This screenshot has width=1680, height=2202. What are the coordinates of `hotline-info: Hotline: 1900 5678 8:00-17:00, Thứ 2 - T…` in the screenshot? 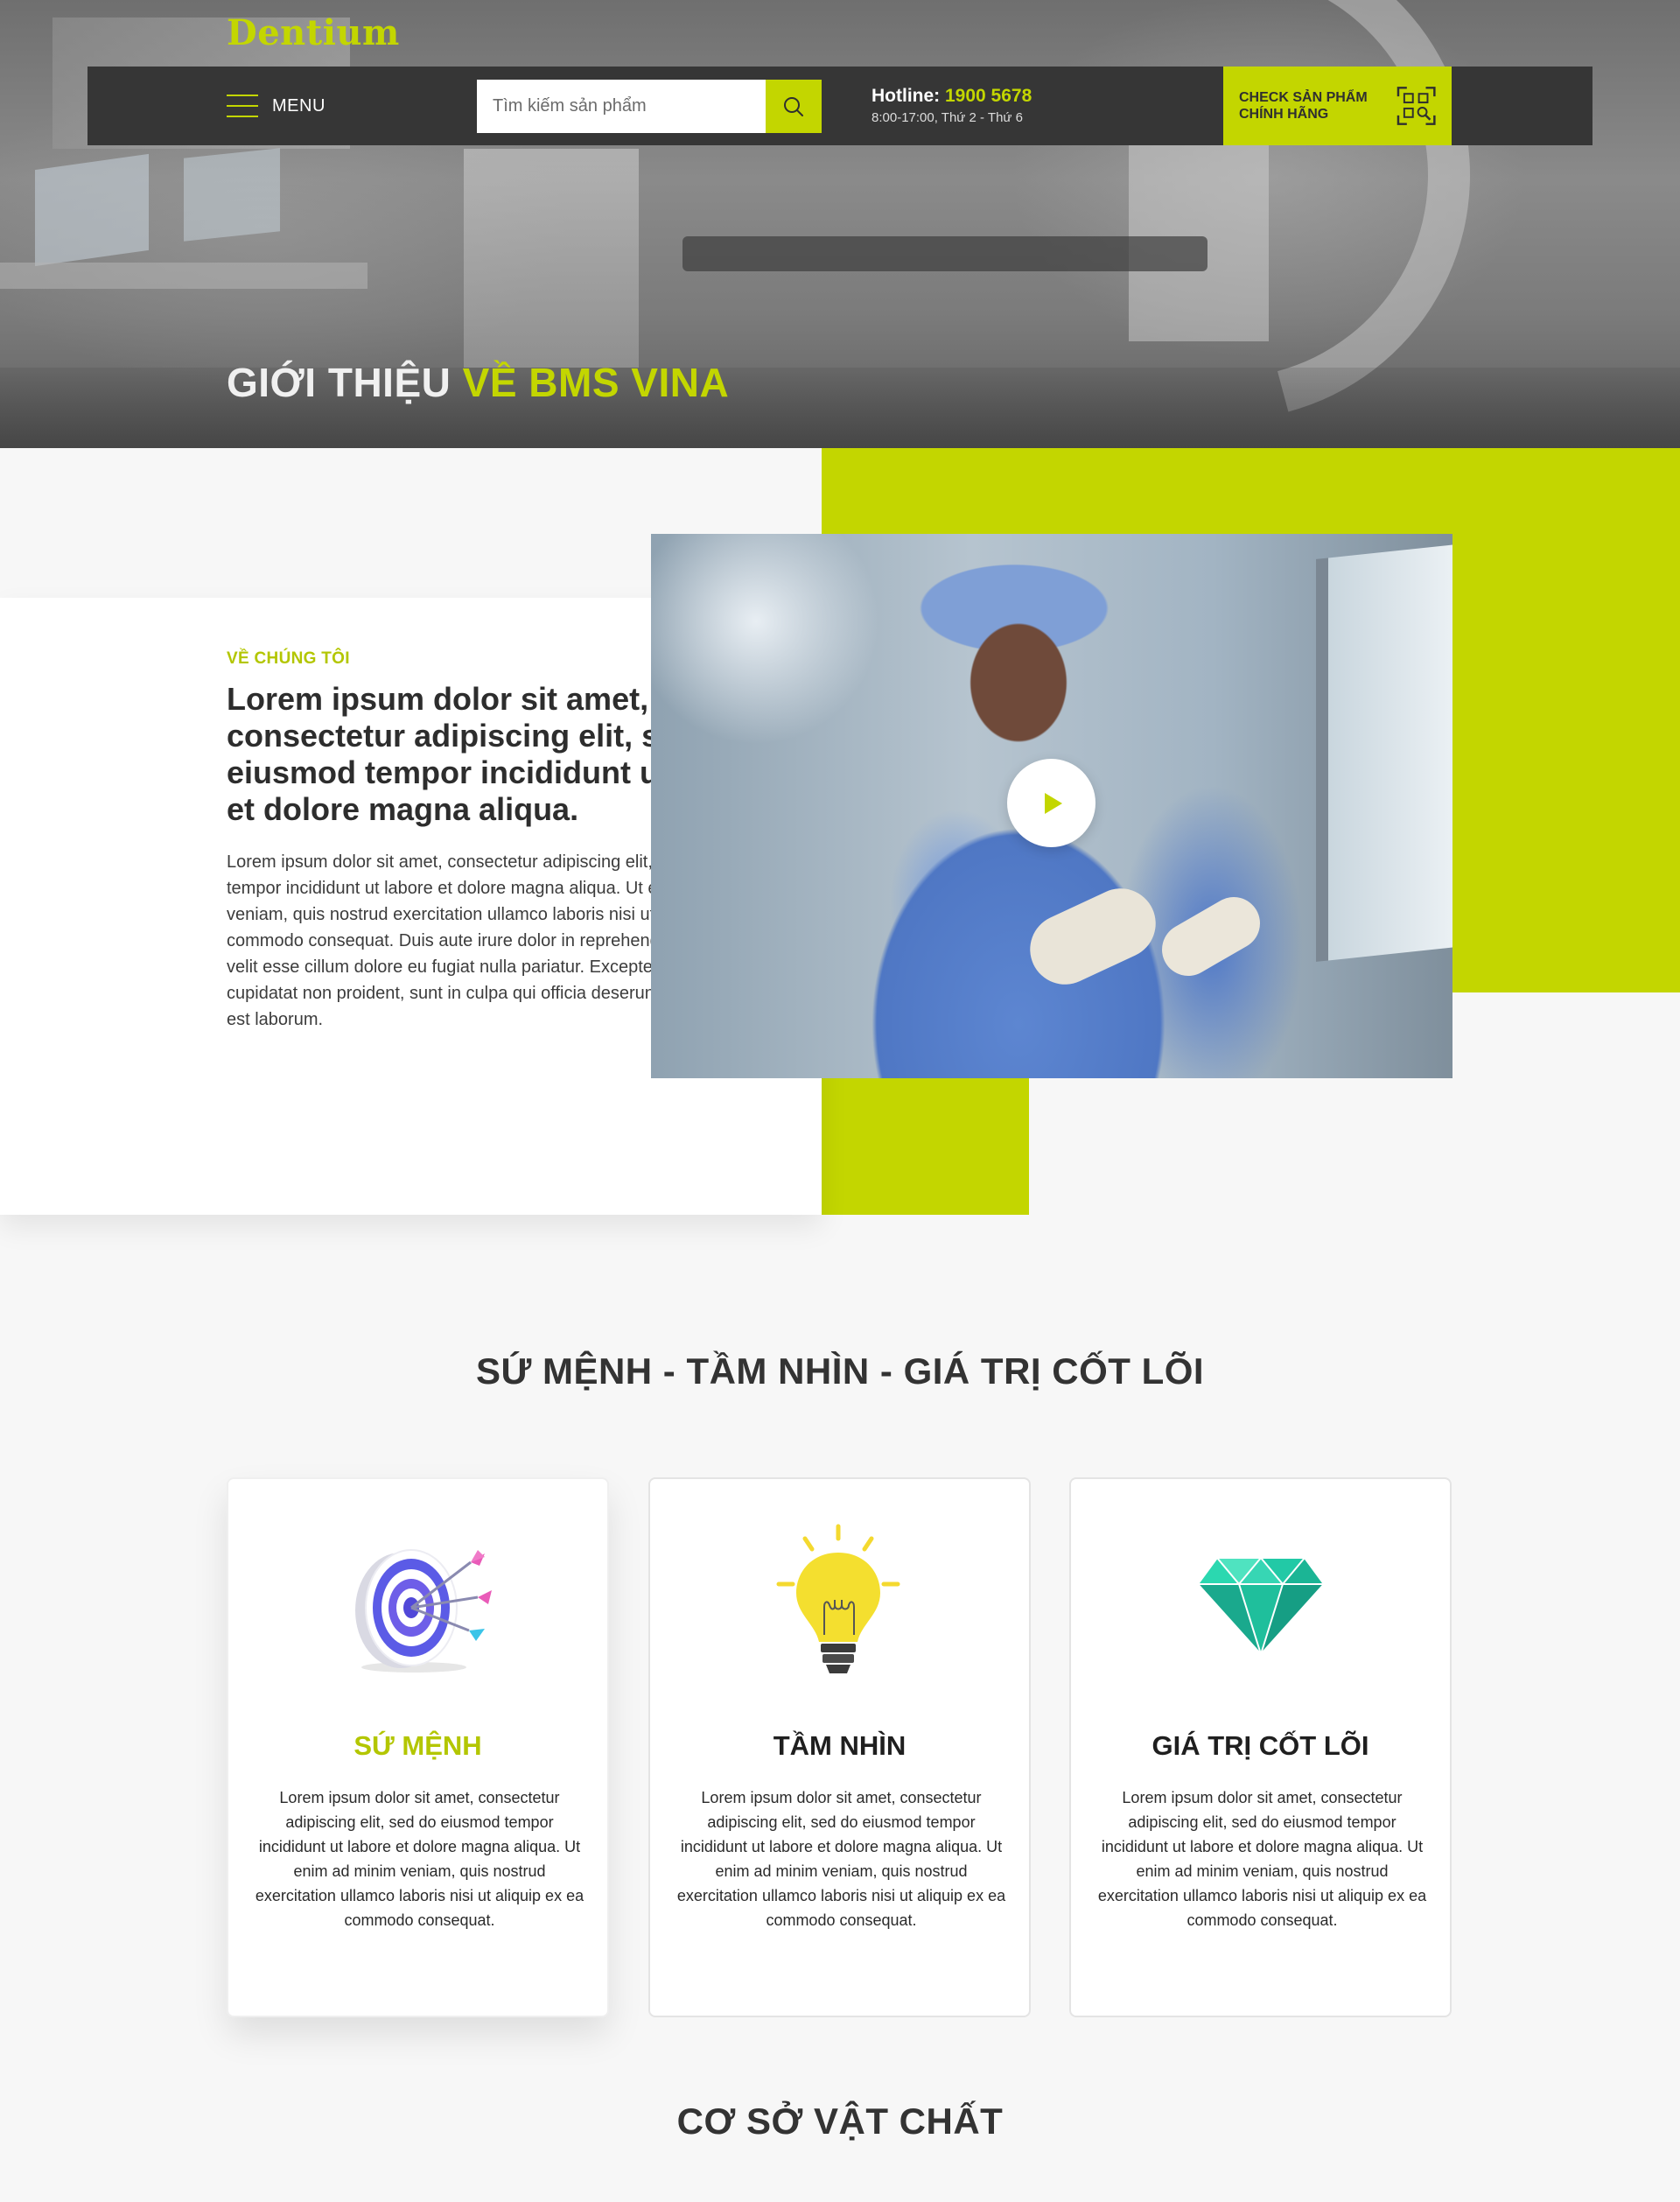 It's located at (952, 105).